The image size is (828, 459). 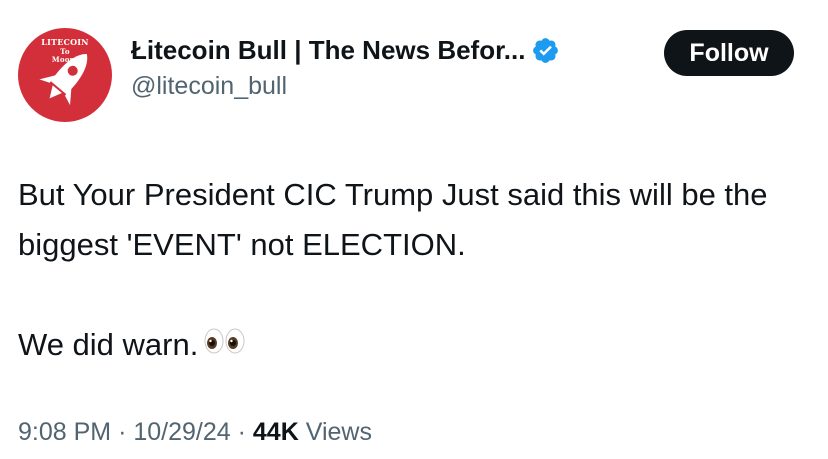 I want to click on avatar: LITECOIN To Moon!, so click(x=65, y=75).